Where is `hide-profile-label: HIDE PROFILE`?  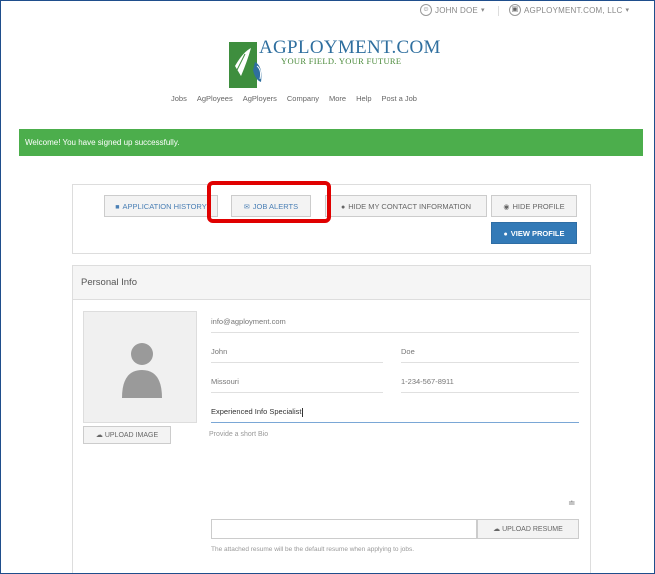
hide-profile-label: HIDE PROFILE is located at coordinates (538, 206).